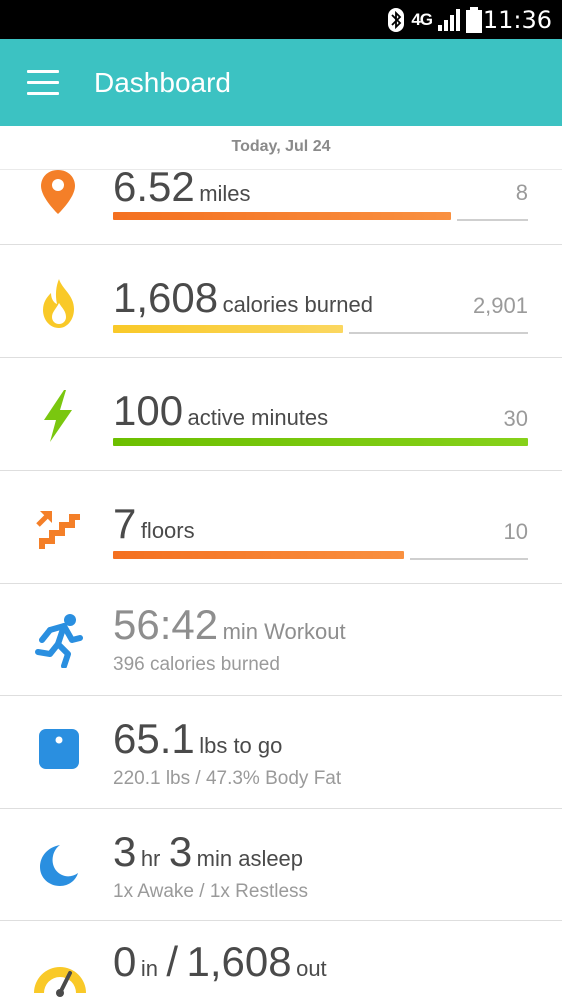 The height and width of the screenshot is (999, 562). Describe the element at coordinates (517, 20) in the screenshot. I see `clock: 11:36` at that location.